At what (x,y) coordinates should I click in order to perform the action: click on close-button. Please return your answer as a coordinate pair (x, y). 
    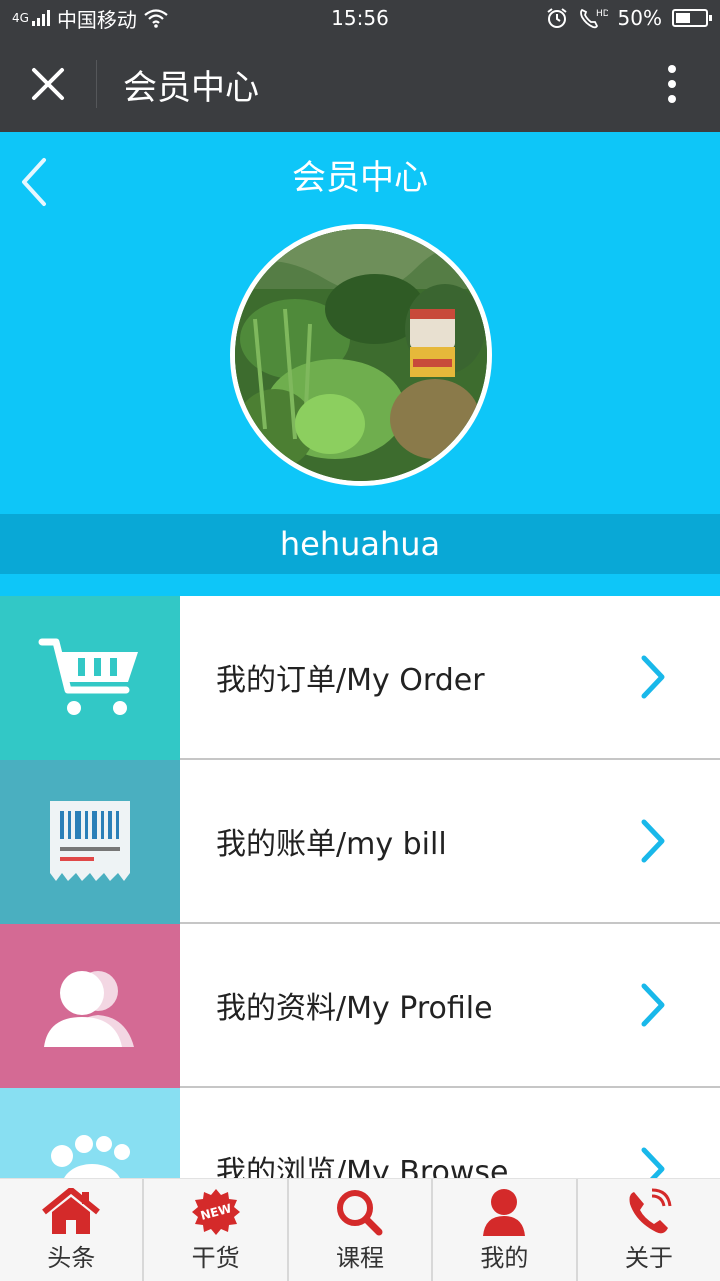
    Looking at the image, I should click on (48, 84).